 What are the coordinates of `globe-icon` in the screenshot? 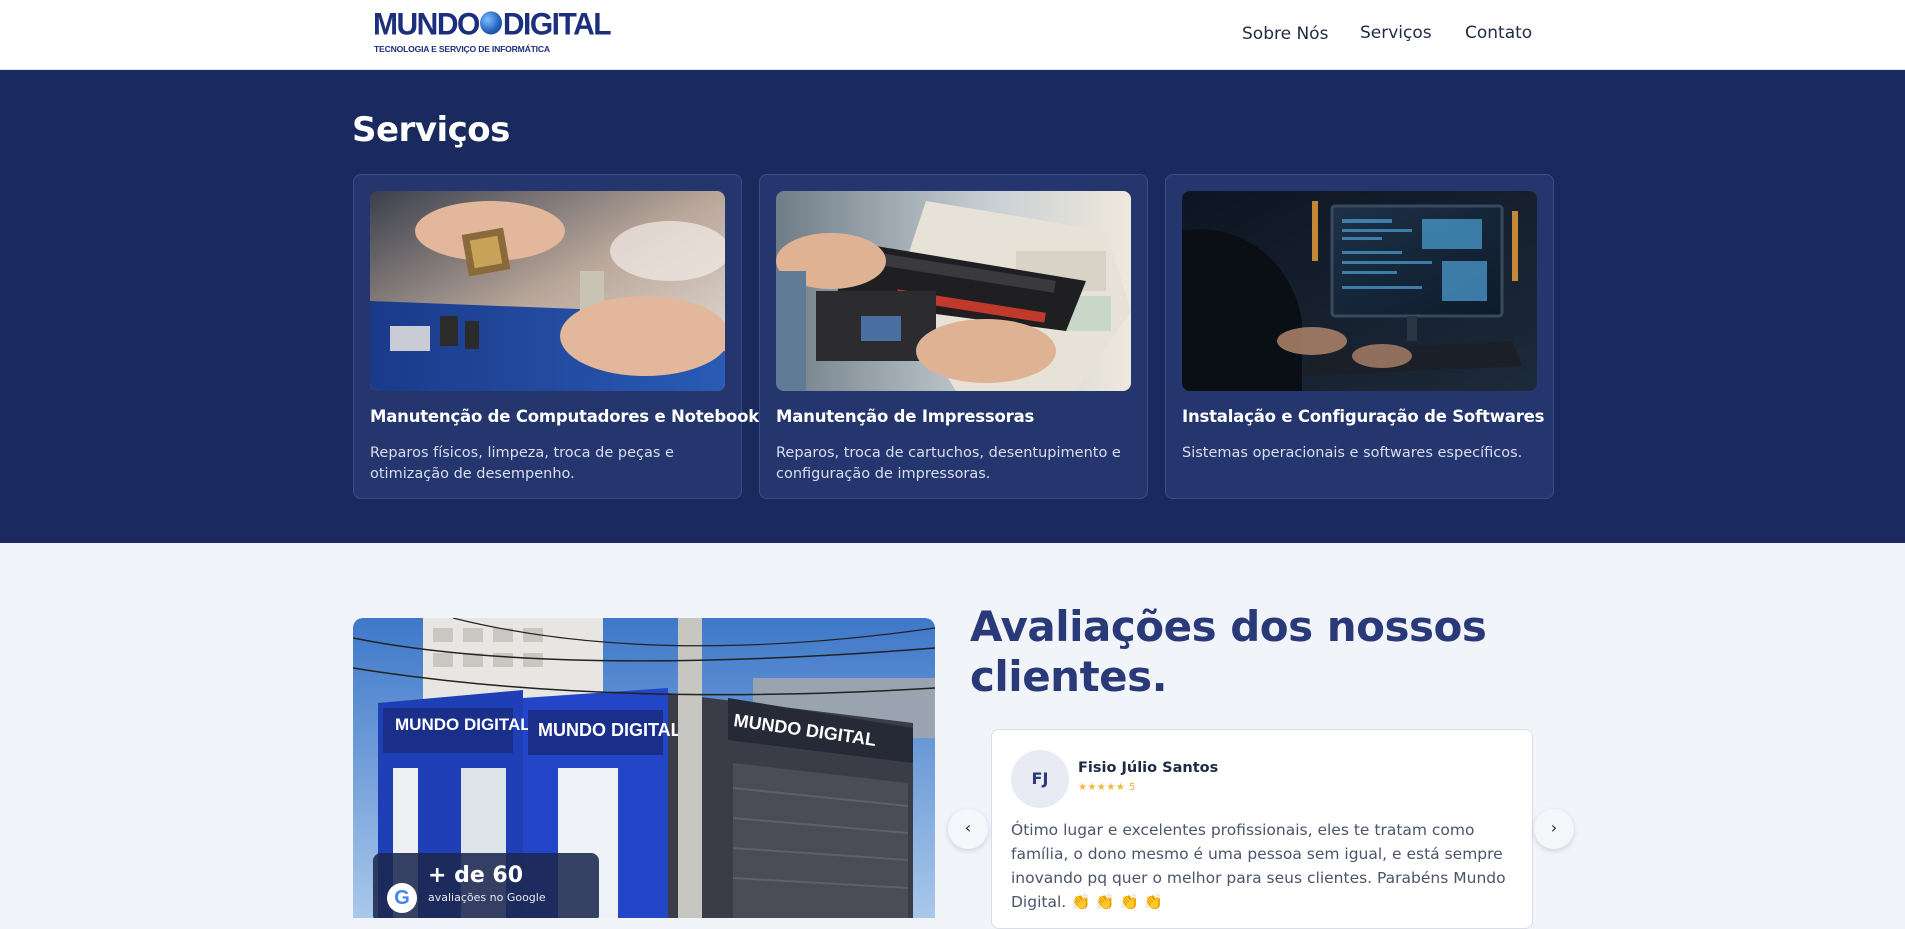 It's located at (490, 23).